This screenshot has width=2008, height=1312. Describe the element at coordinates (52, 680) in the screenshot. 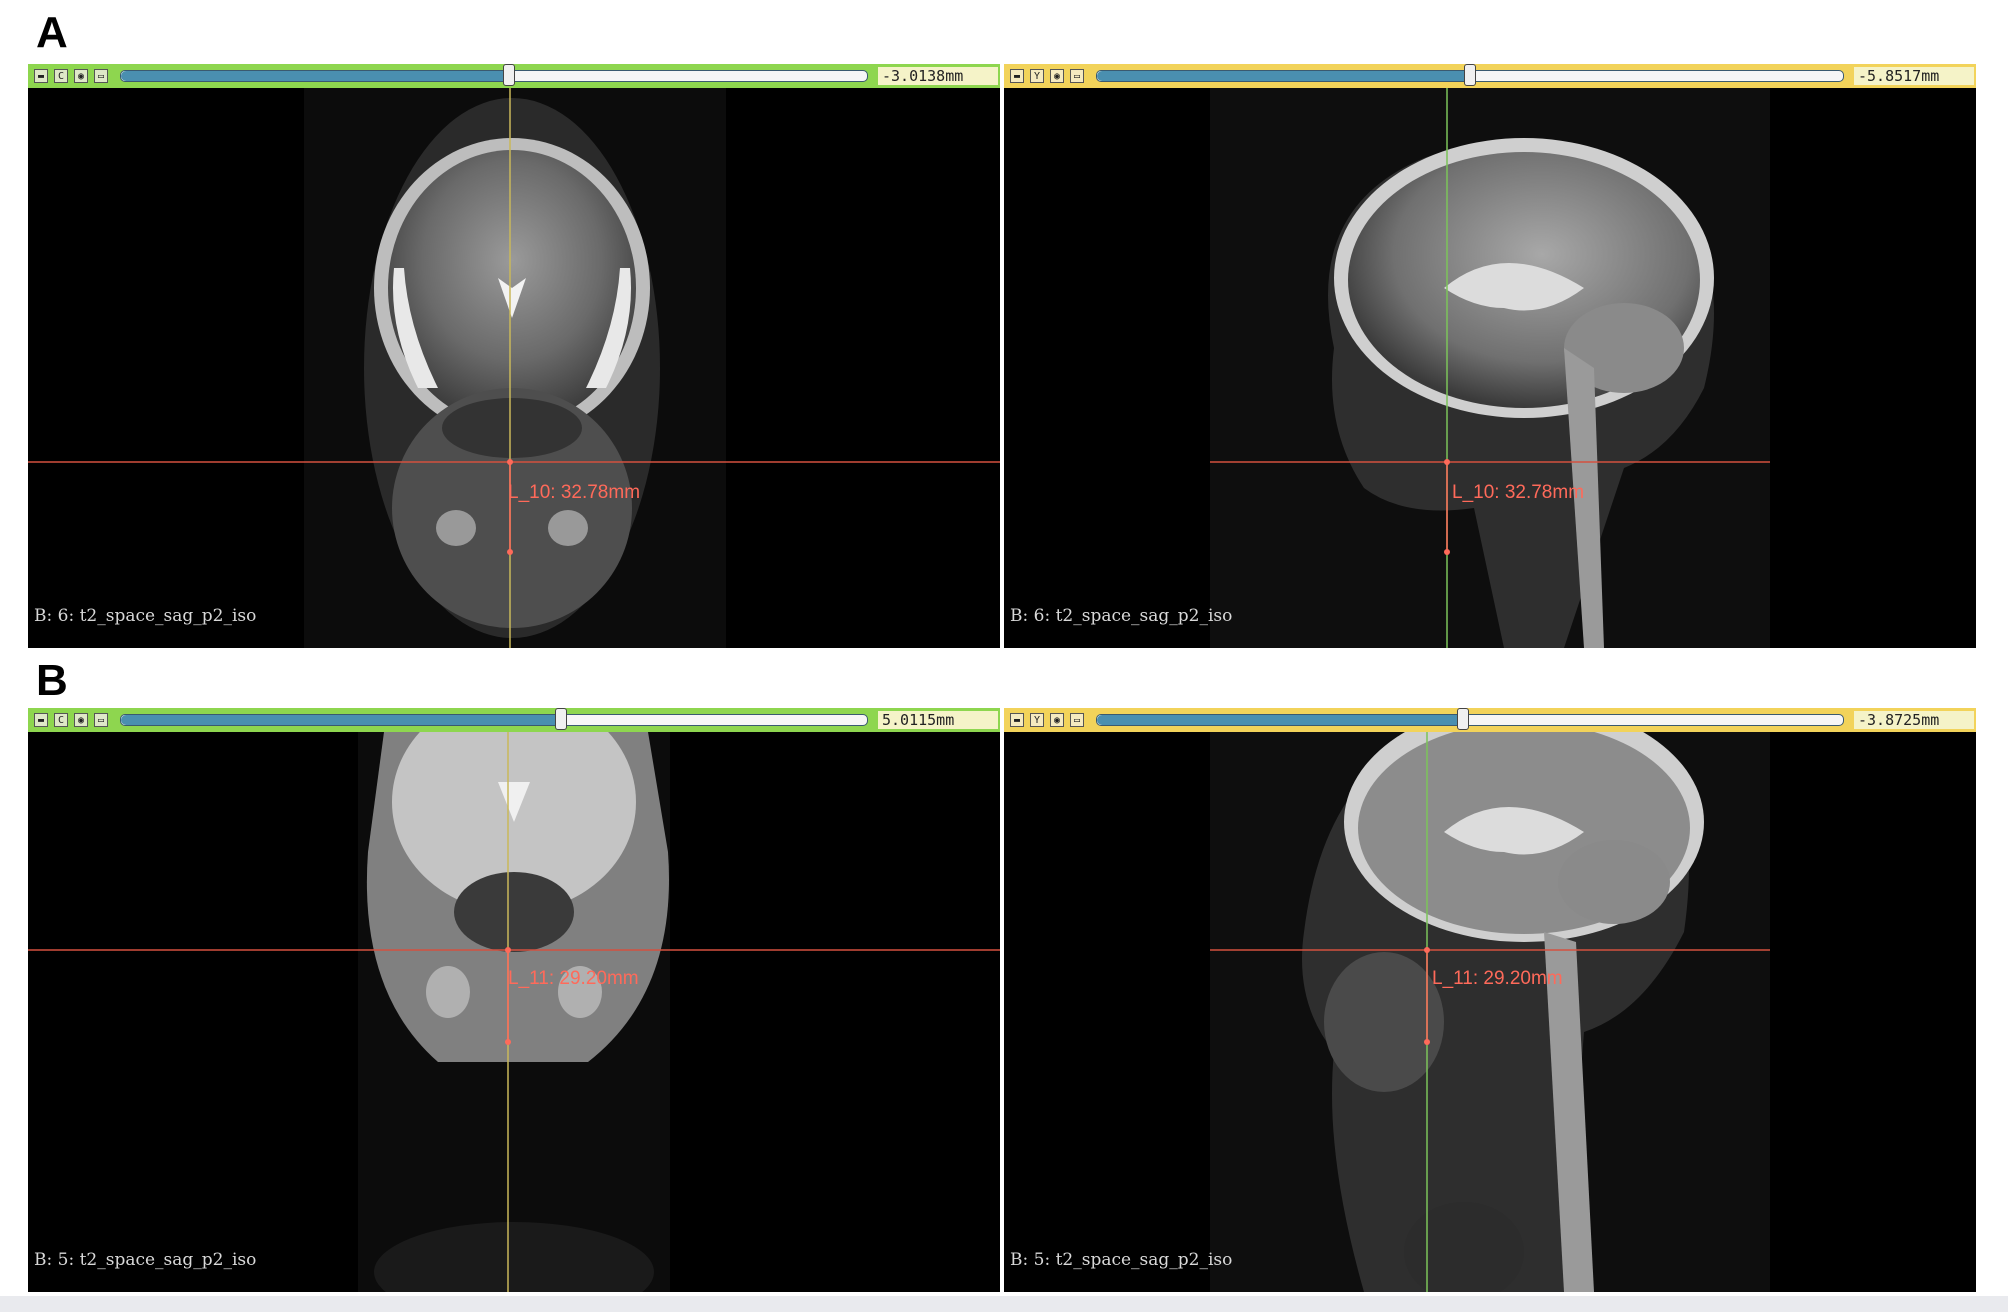

I see `panel-label-b: B` at that location.